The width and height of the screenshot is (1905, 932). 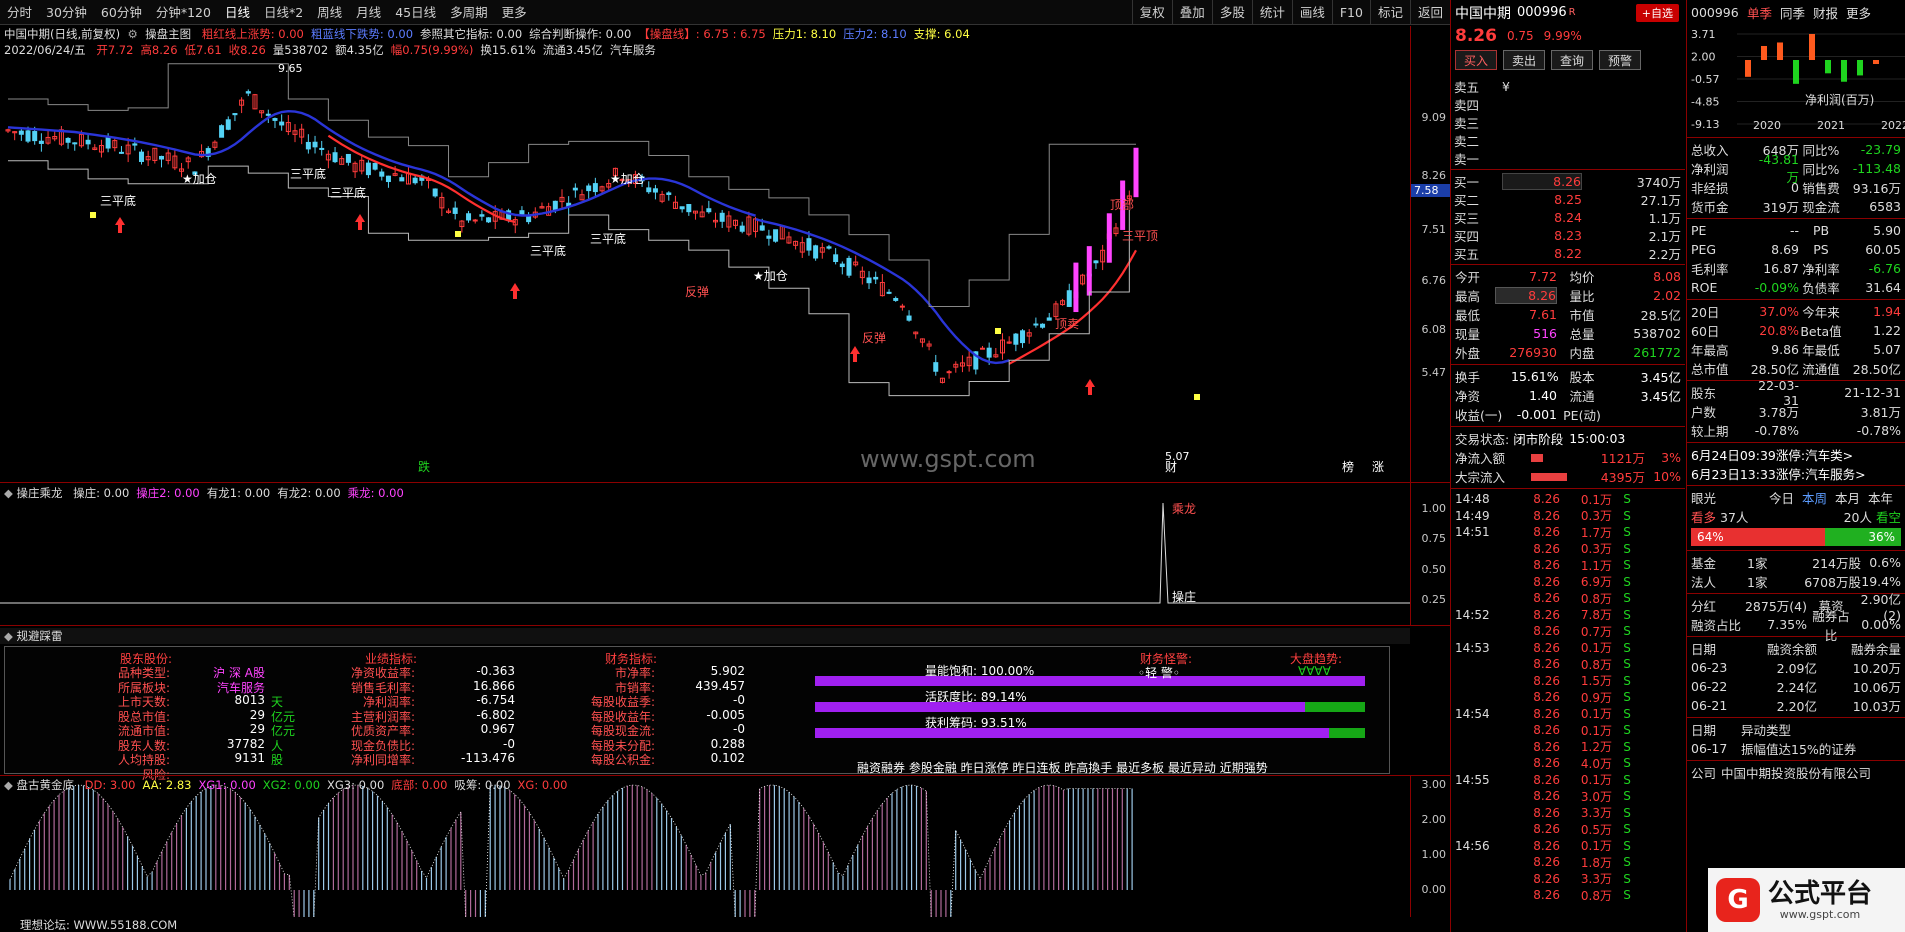 What do you see at coordinates (1479, 415) in the screenshot?
I see `stat-key: 收益(一)` at bounding box center [1479, 415].